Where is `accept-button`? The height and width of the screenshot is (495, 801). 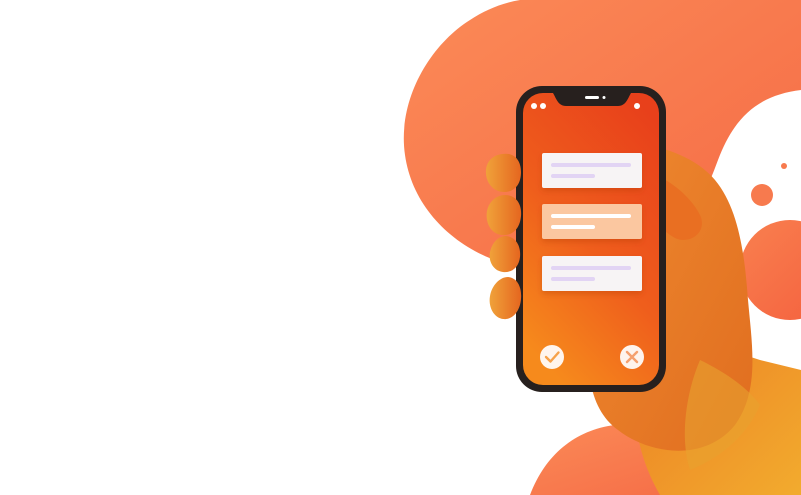 accept-button is located at coordinates (552, 357).